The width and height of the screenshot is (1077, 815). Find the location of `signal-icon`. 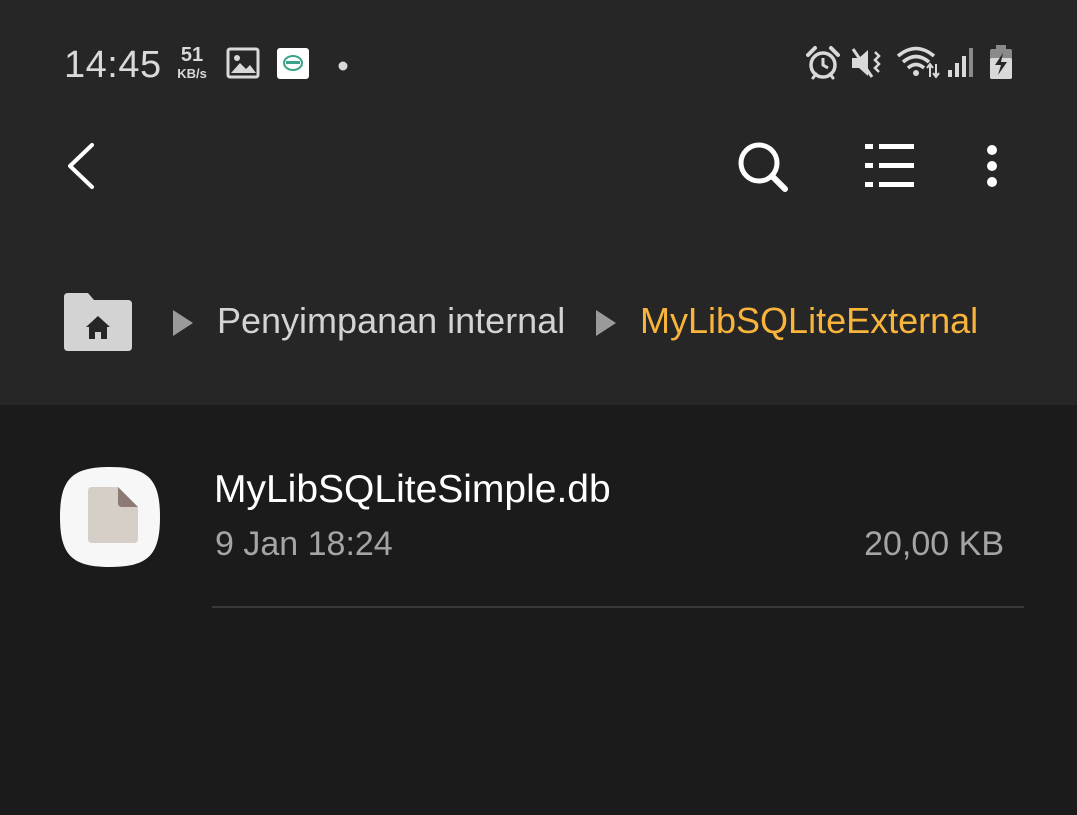

signal-icon is located at coordinates (961, 64).